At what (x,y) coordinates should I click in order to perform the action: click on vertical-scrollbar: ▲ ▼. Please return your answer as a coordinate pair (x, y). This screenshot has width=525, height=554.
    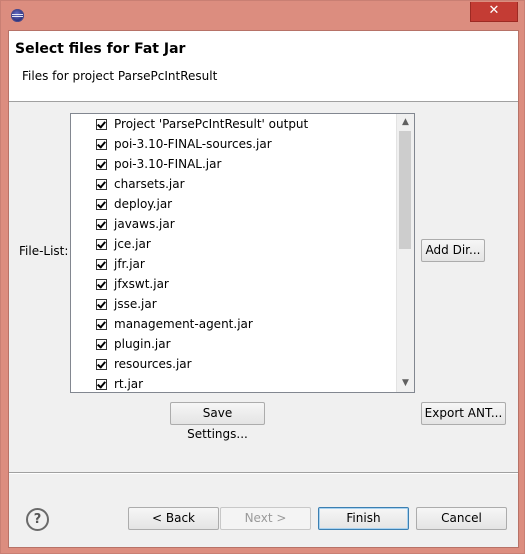
    Looking at the image, I should click on (405, 253).